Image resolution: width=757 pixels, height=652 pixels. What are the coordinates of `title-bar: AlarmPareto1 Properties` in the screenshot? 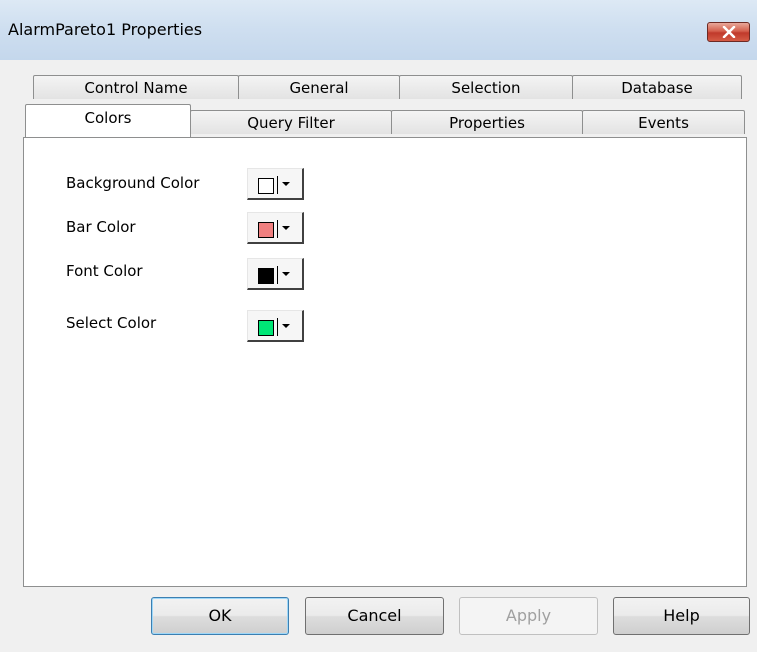 It's located at (378, 30).